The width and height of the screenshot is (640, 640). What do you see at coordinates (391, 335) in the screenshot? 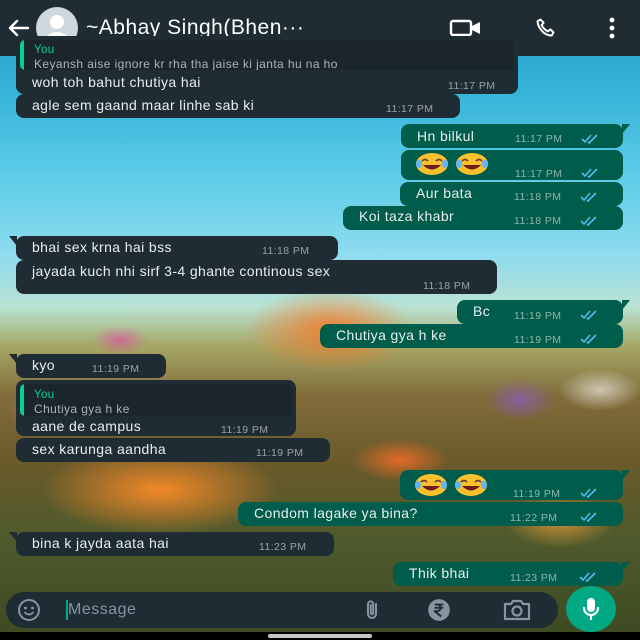
I see `message-text: Chutiya gya h ke` at bounding box center [391, 335].